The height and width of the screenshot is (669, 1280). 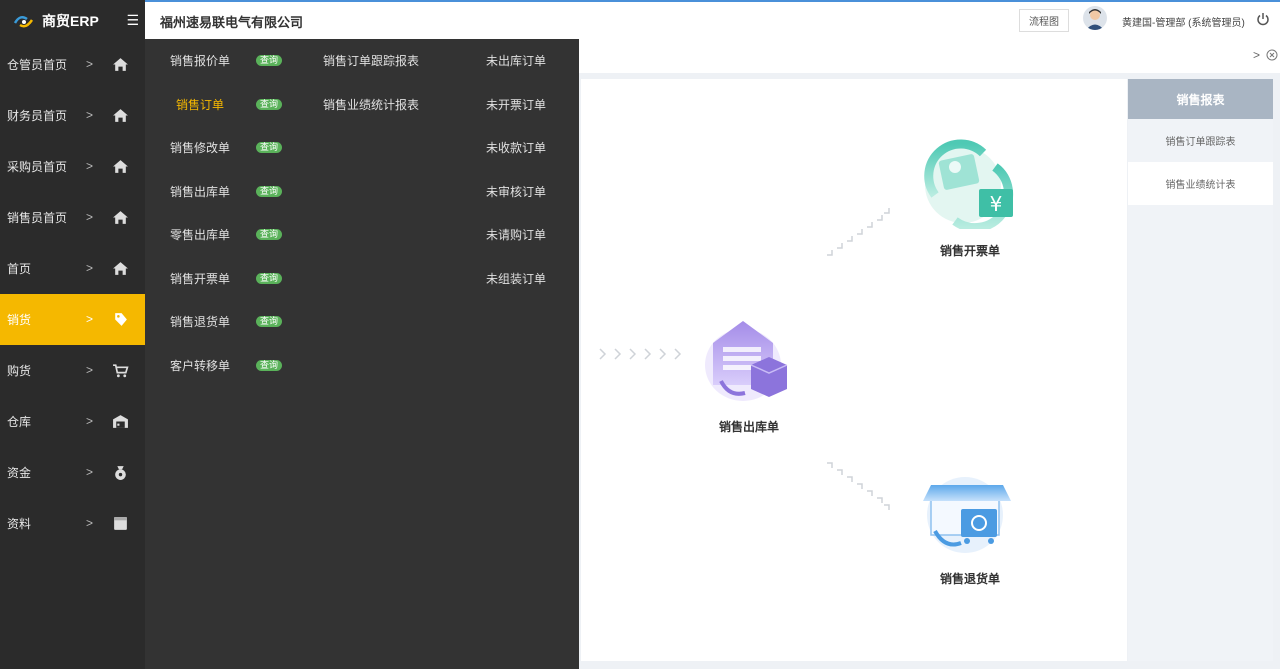 What do you see at coordinates (371, 61) in the screenshot?
I see `submenu-item-order-tracking-report: 销售订单跟踪报表` at bounding box center [371, 61].